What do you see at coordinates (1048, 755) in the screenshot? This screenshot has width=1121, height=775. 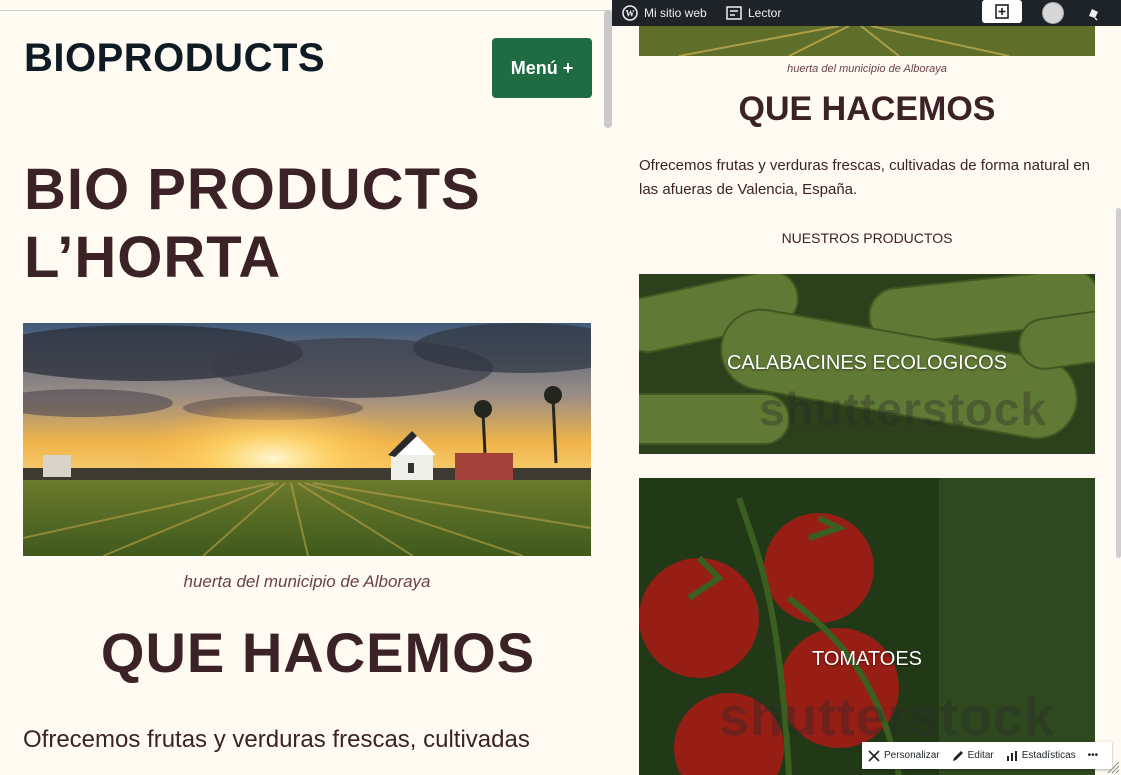 I see `stats-label: Estadísticas` at bounding box center [1048, 755].